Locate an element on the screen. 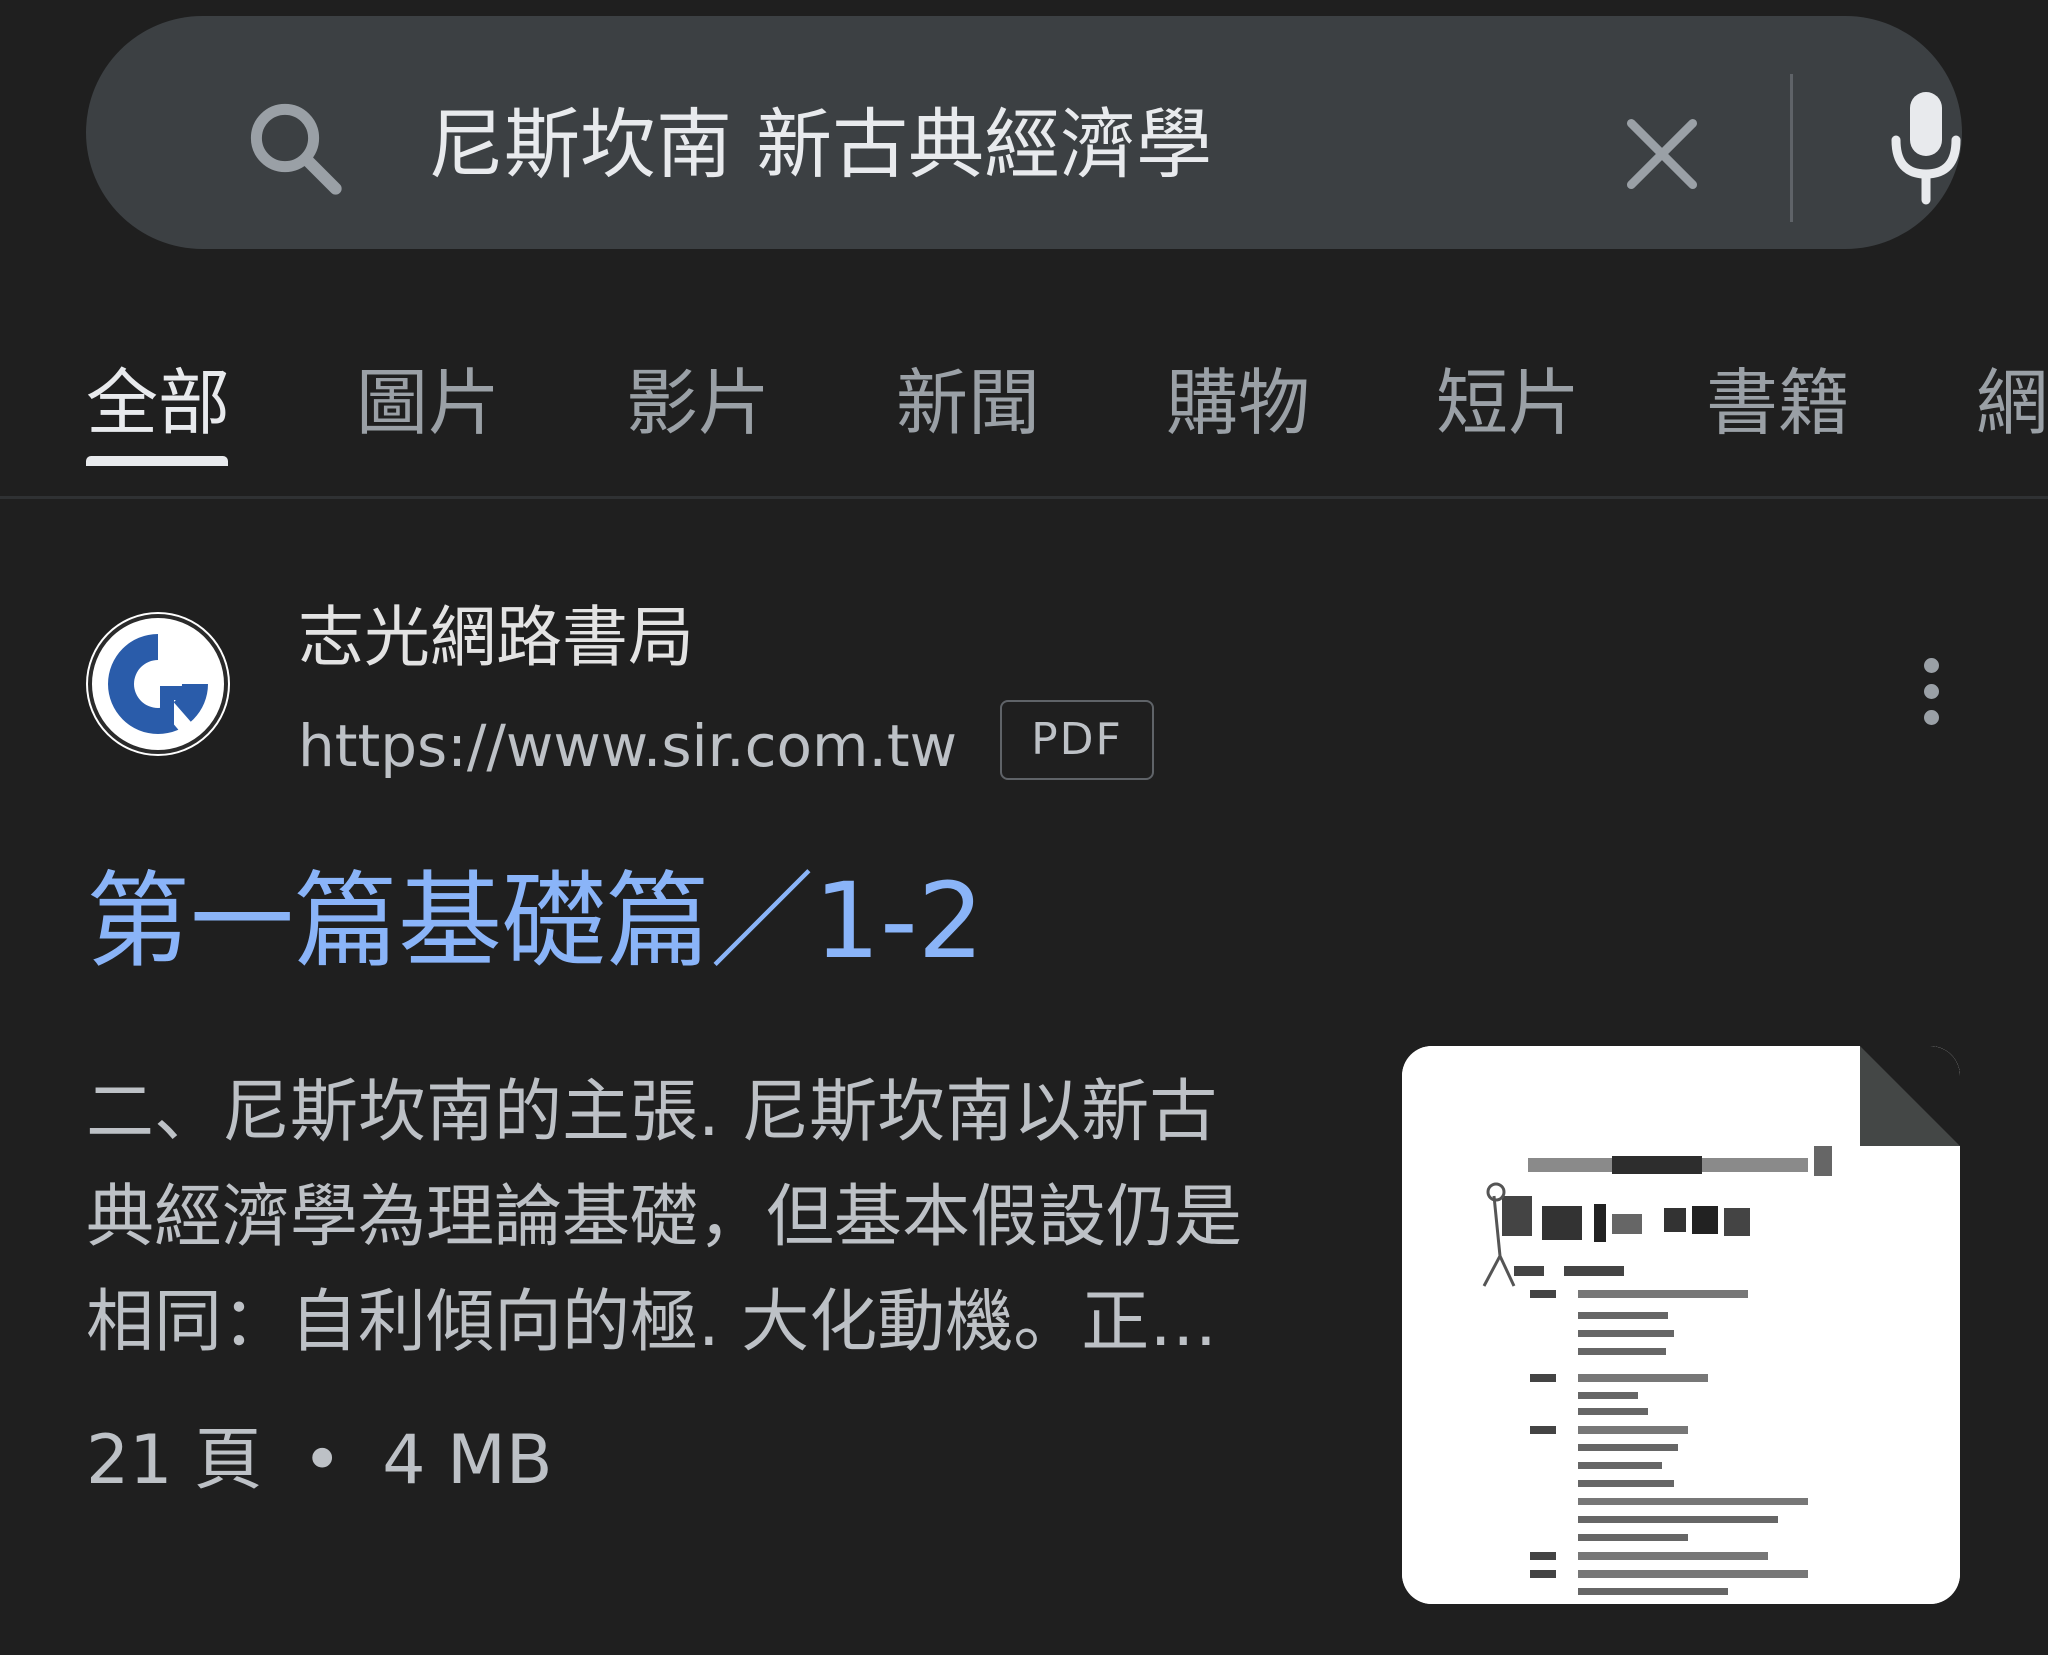 The image size is (2048, 1655). search-icon is located at coordinates (296, 149).